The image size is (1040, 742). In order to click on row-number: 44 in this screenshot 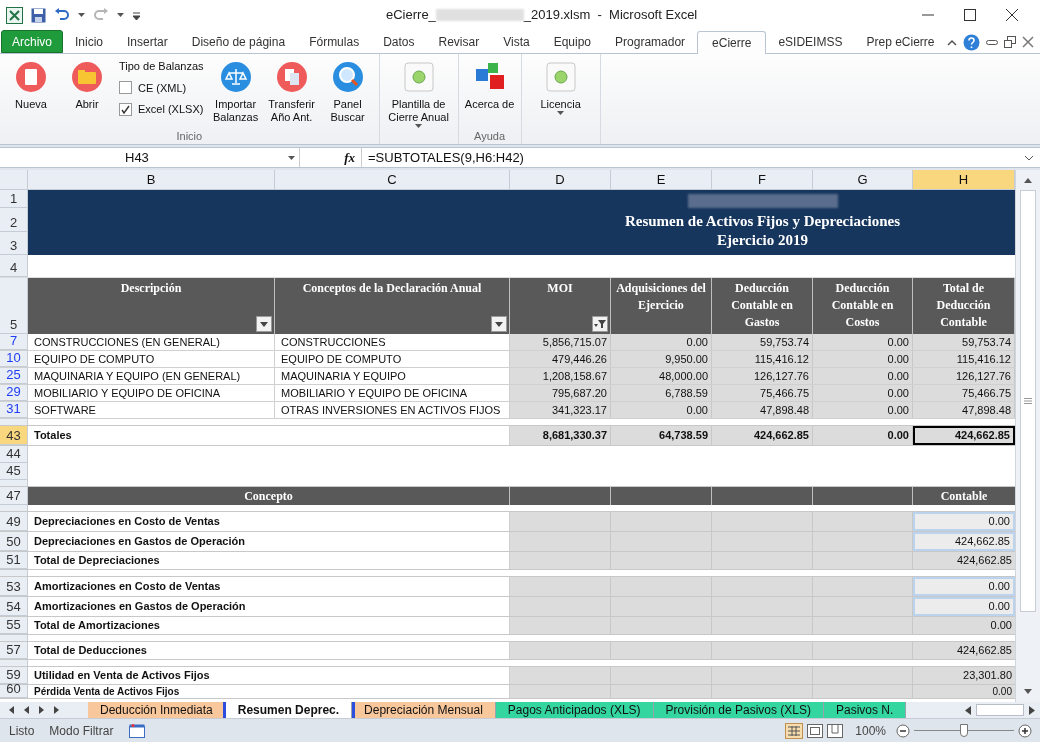, I will do `click(14, 454)`.